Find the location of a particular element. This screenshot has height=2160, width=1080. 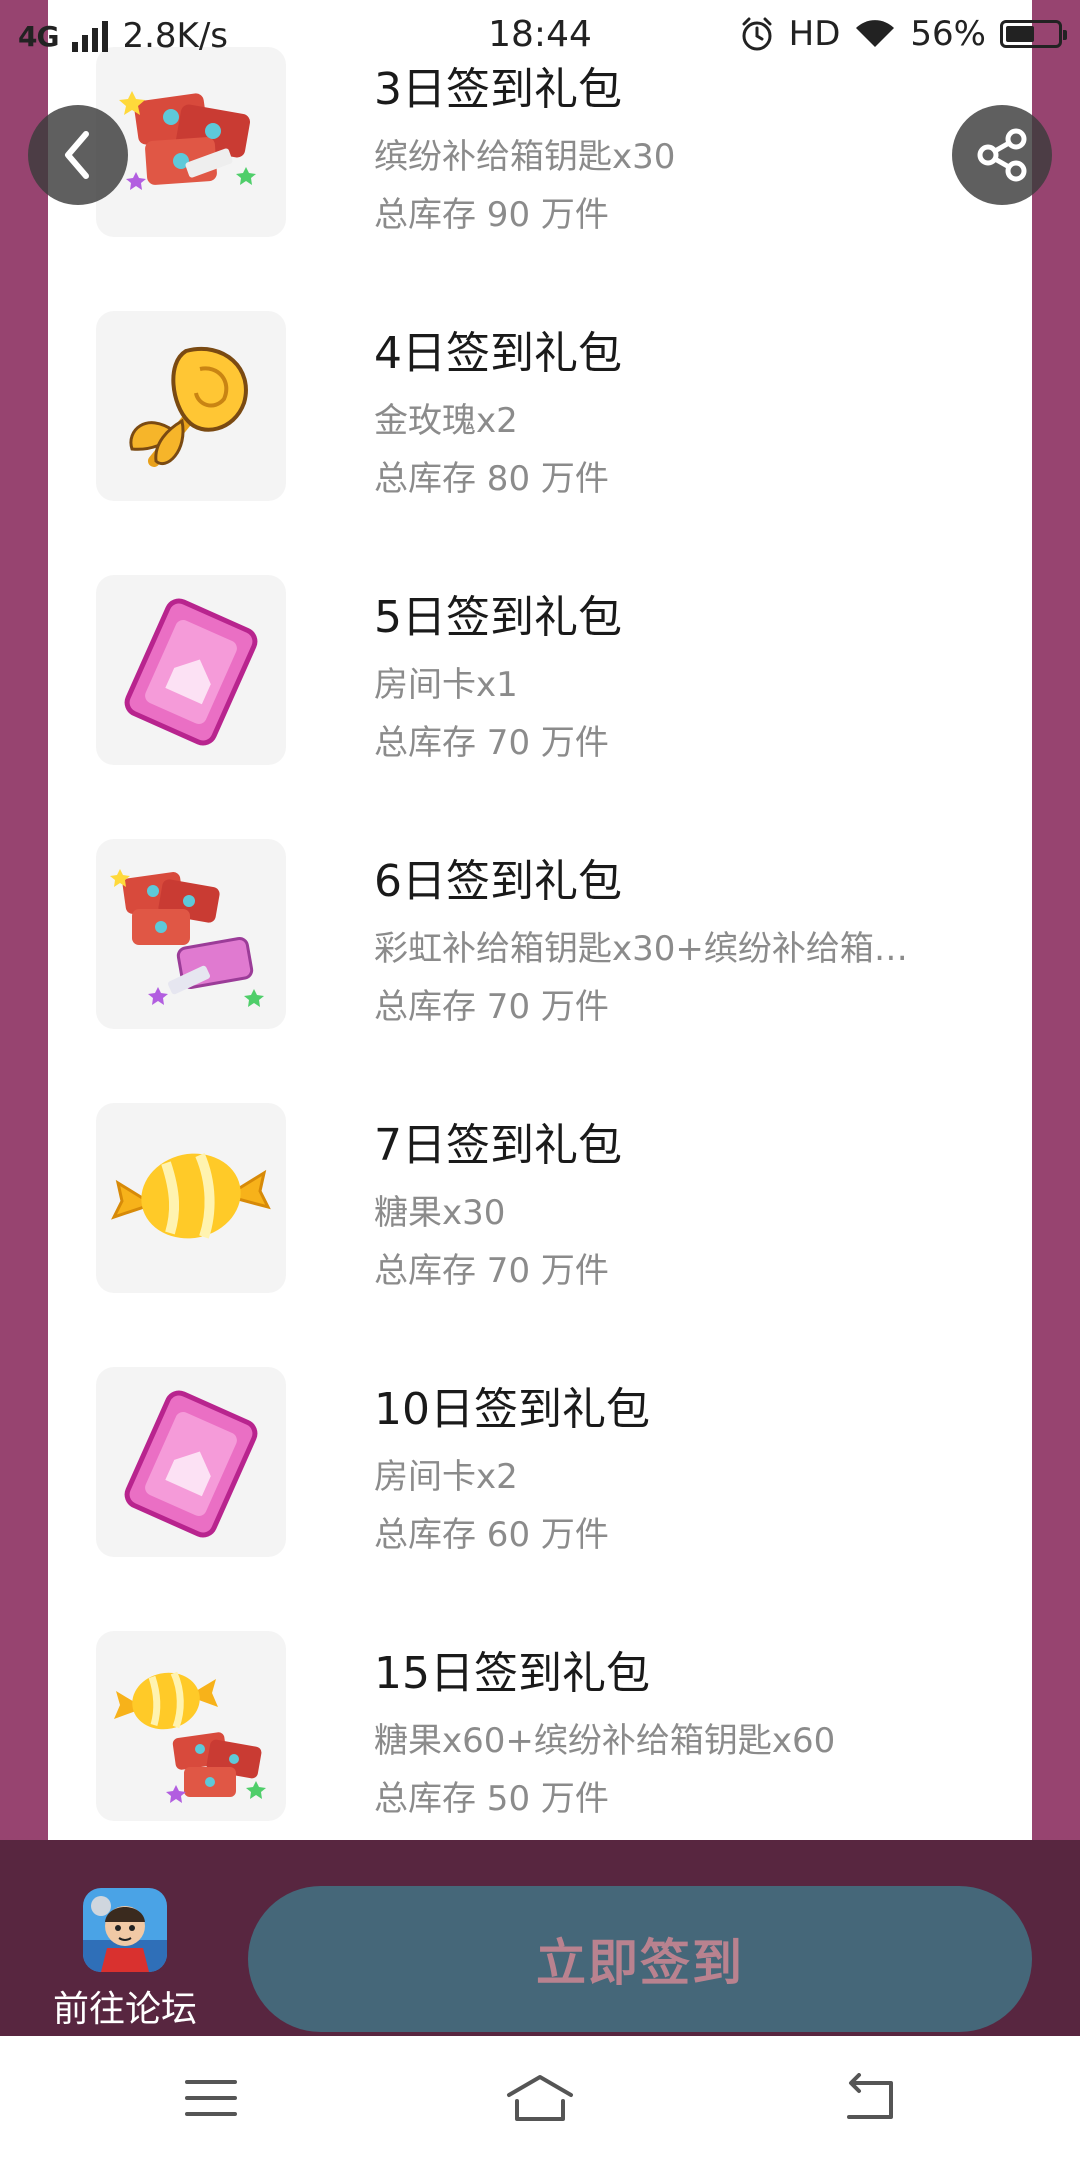

back-nav-button is located at coordinates (869, 2098).